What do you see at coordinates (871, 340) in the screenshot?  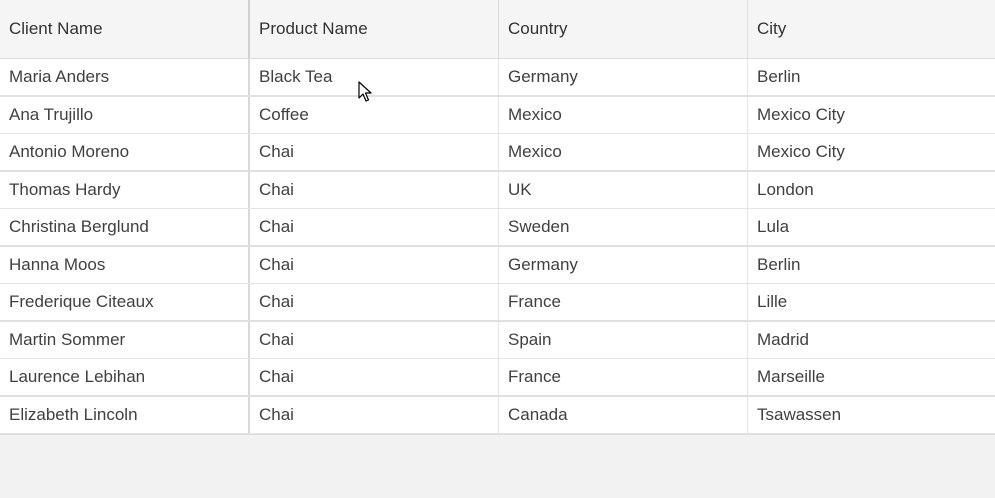 I see `cell-city: Madrid` at bounding box center [871, 340].